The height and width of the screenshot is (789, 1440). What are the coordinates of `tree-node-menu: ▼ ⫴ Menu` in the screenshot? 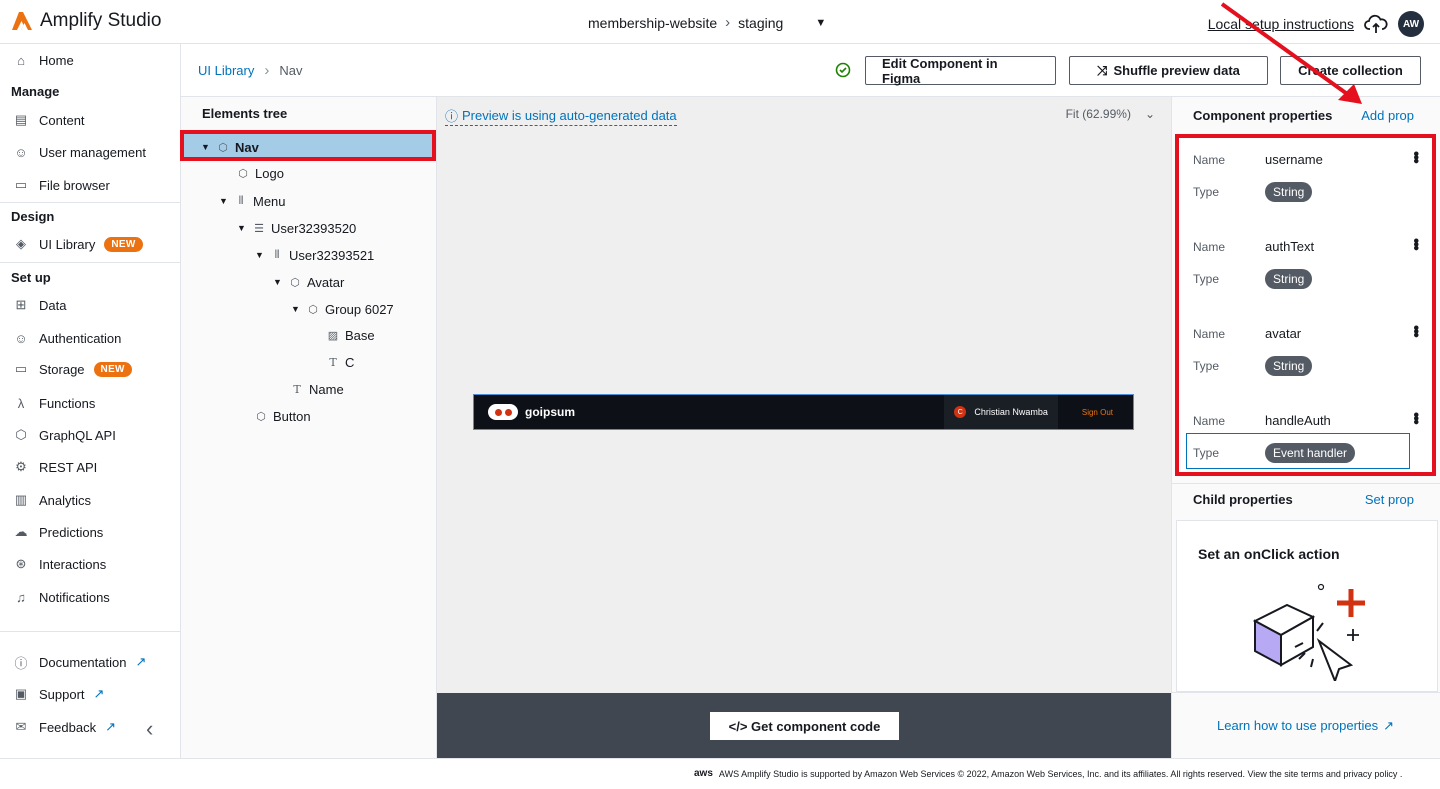 It's located at (252, 201).